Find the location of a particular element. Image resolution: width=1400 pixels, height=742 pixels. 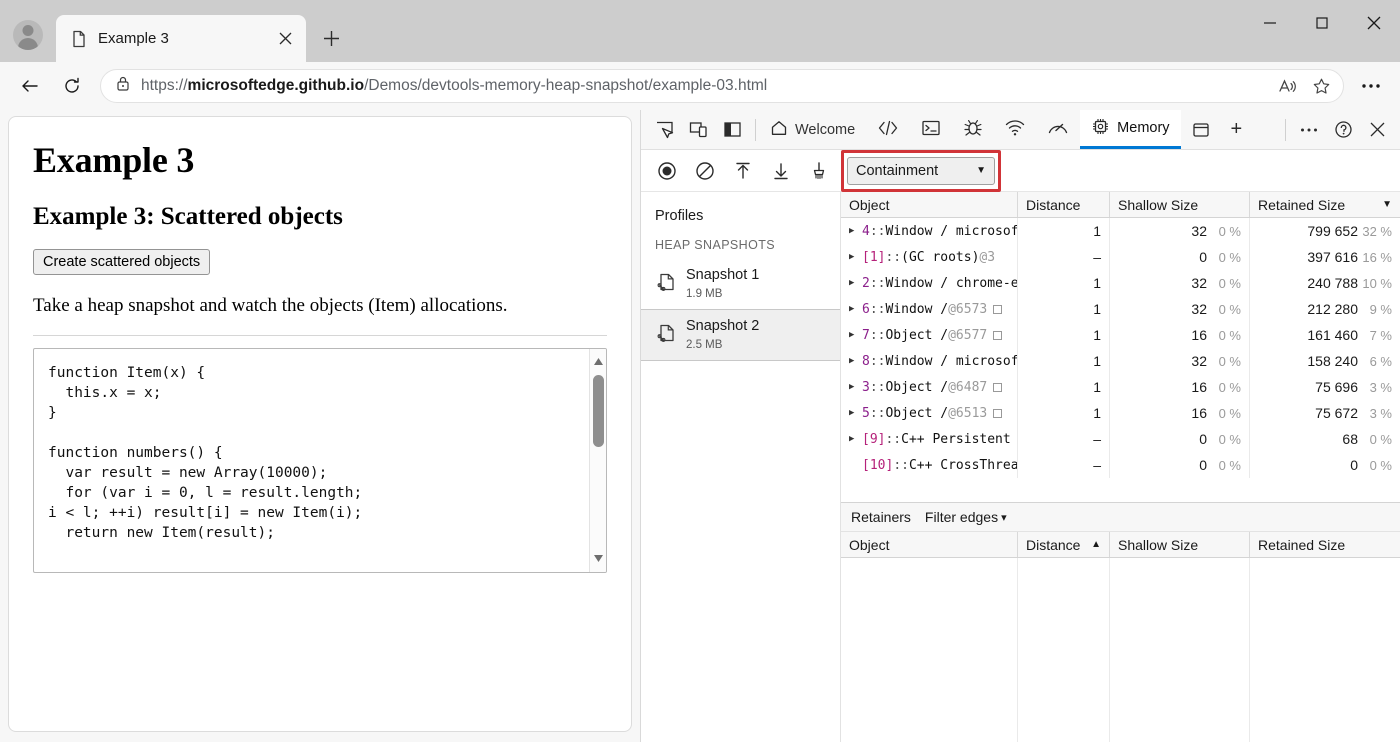

column-header-retained-size: Retained Size ▼ is located at coordinates (1325, 204).